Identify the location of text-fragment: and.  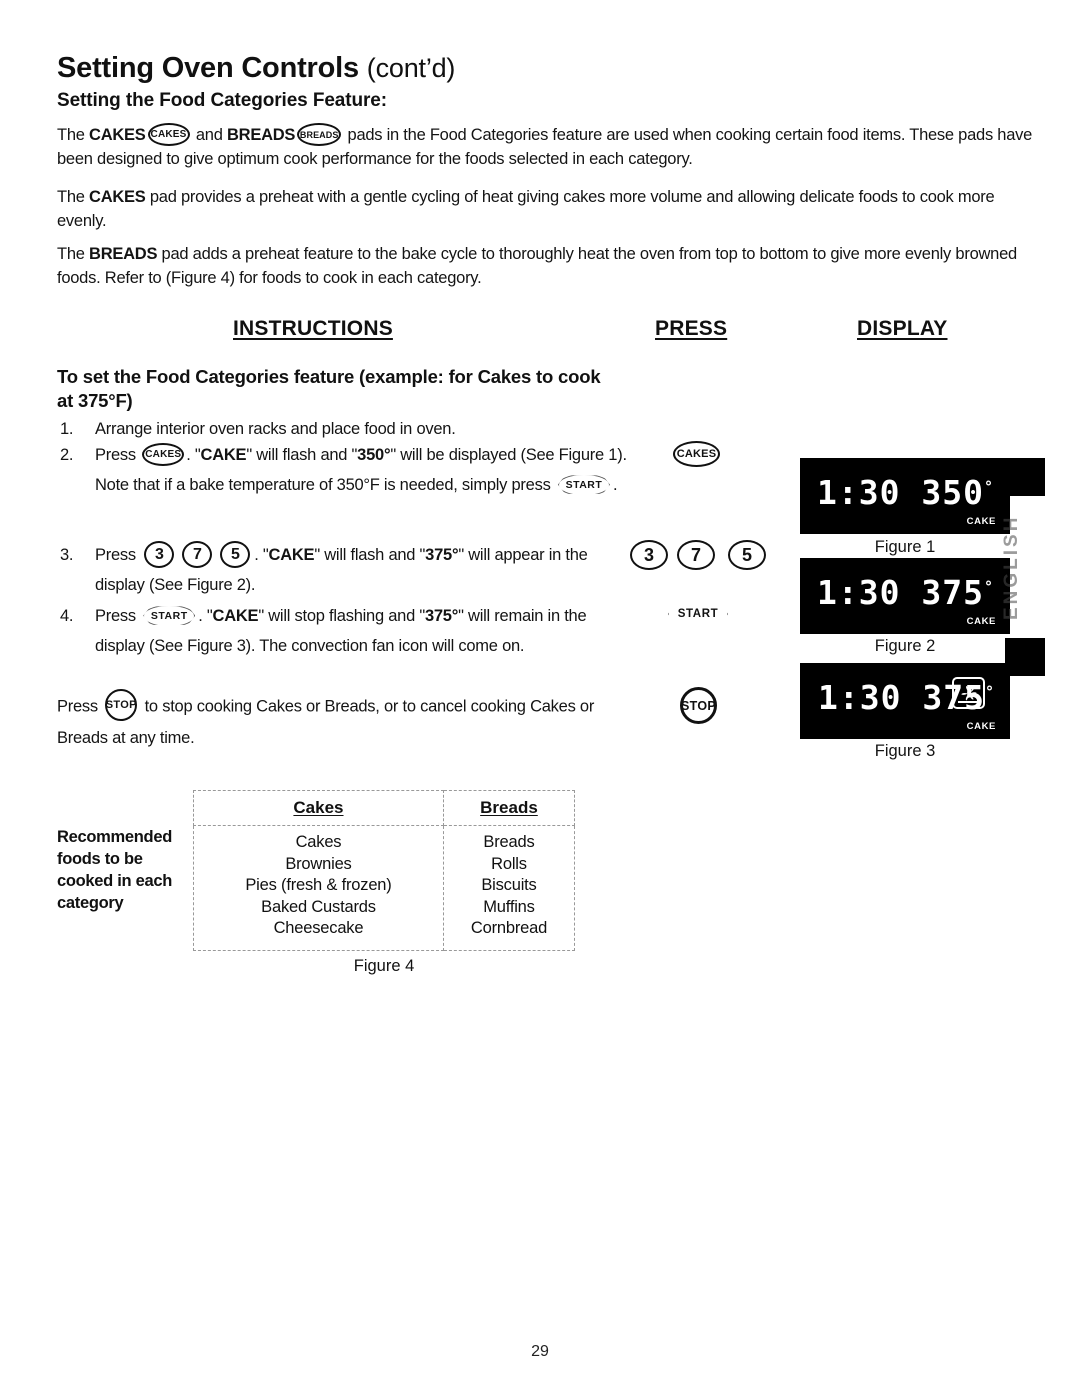
(209, 135).